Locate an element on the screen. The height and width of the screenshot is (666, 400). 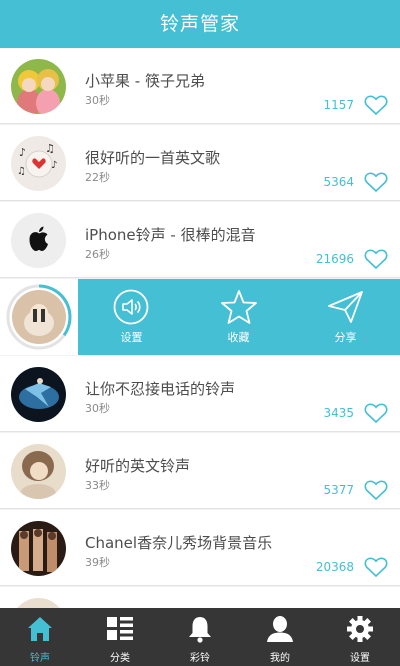
tab-color-ringtones: 彩铃 is located at coordinates (200, 637).